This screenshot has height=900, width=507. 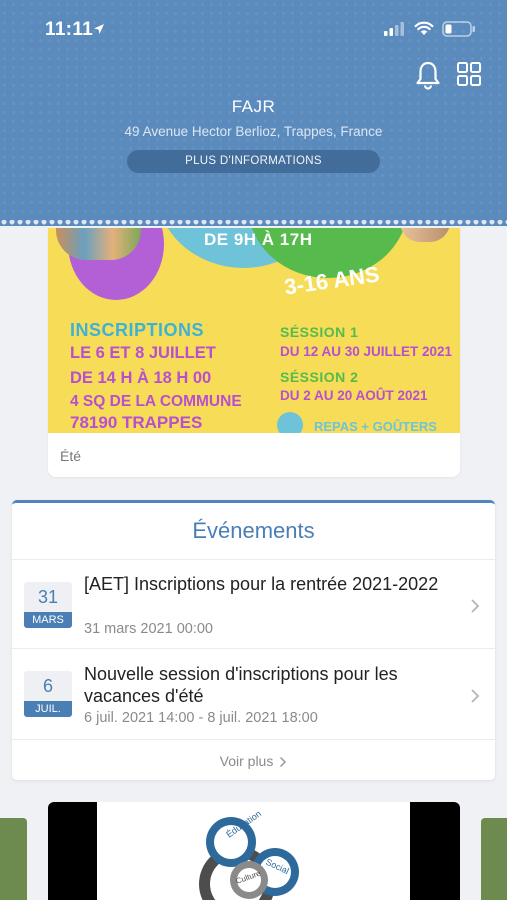 What do you see at coordinates (48, 620) in the screenshot?
I see `event-month: MARS` at bounding box center [48, 620].